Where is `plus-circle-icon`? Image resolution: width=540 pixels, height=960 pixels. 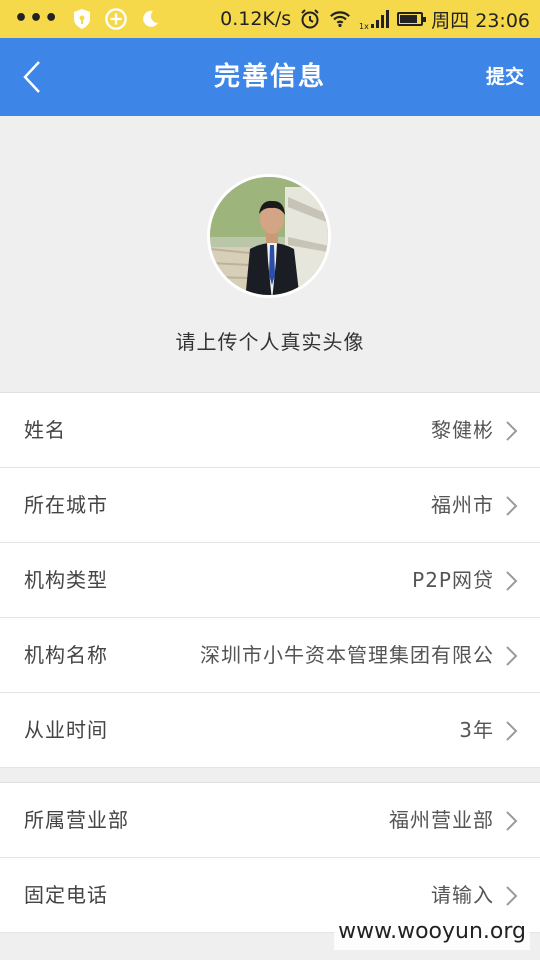
plus-circle-icon is located at coordinates (116, 19).